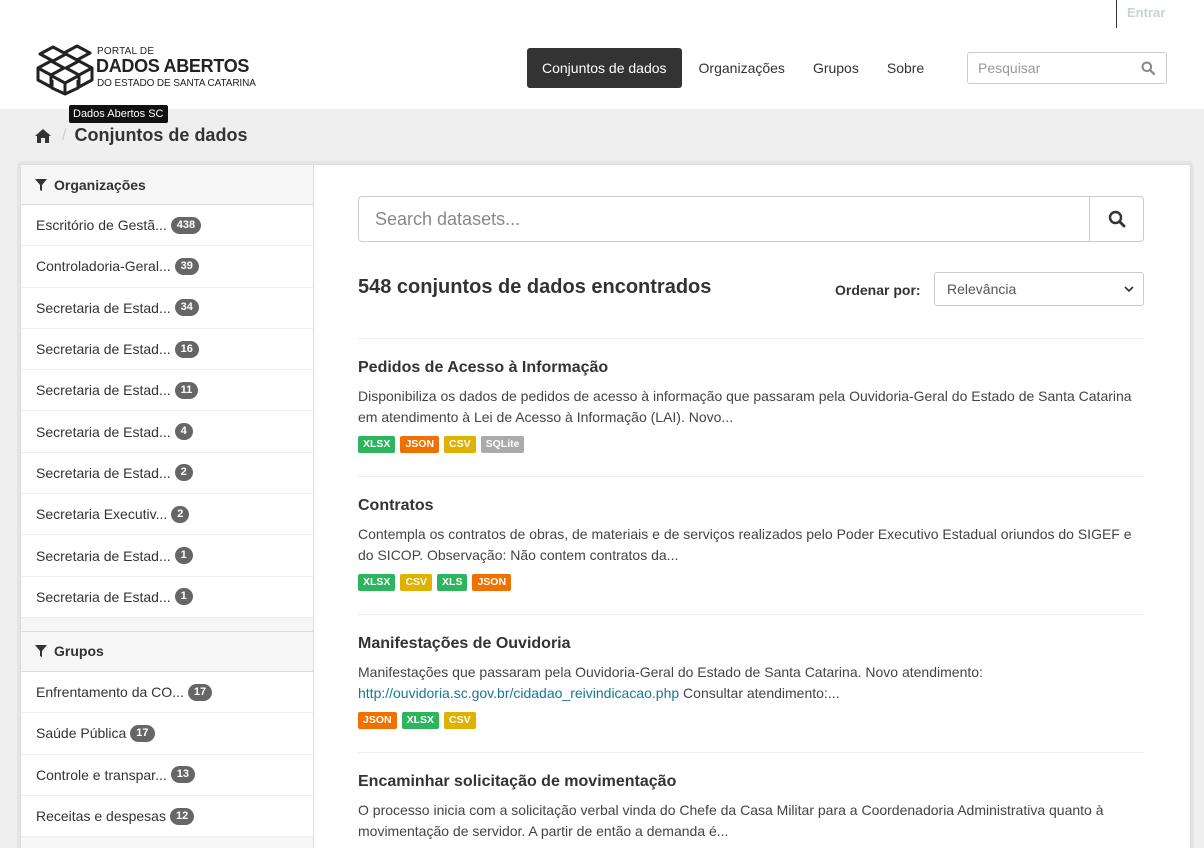 This screenshot has width=1204, height=848. I want to click on facet-item: Secretaria de Estad... 4, so click(167, 432).